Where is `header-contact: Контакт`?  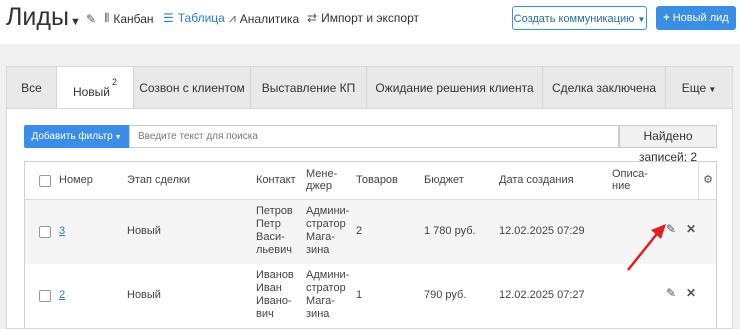
header-contact: Контакт is located at coordinates (276, 180).